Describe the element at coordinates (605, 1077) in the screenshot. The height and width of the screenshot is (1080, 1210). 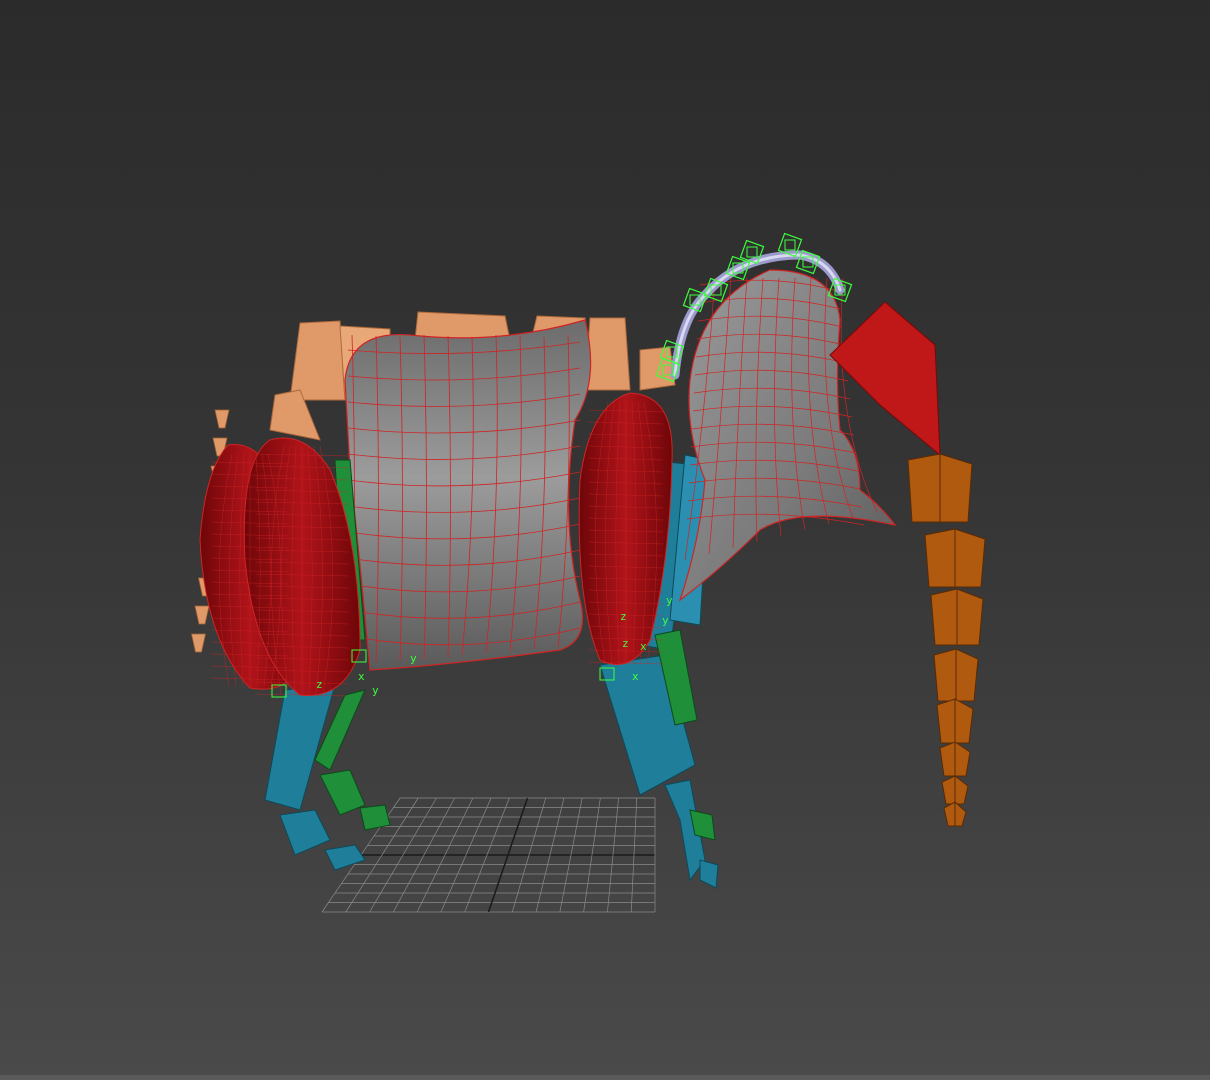
I see `viewport-bottom-edge` at that location.